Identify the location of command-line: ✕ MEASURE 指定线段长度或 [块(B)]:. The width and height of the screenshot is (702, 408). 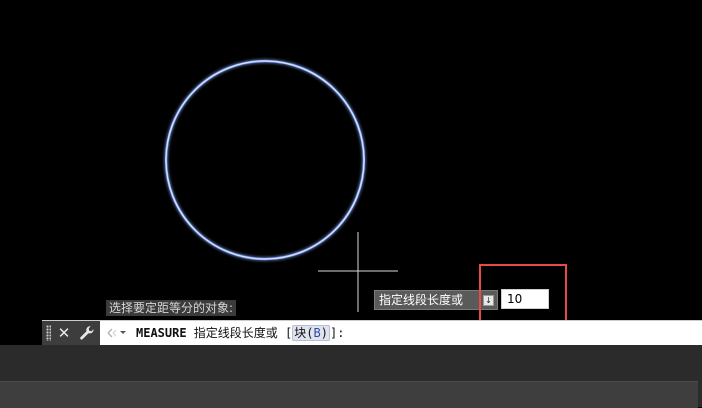
(372, 332).